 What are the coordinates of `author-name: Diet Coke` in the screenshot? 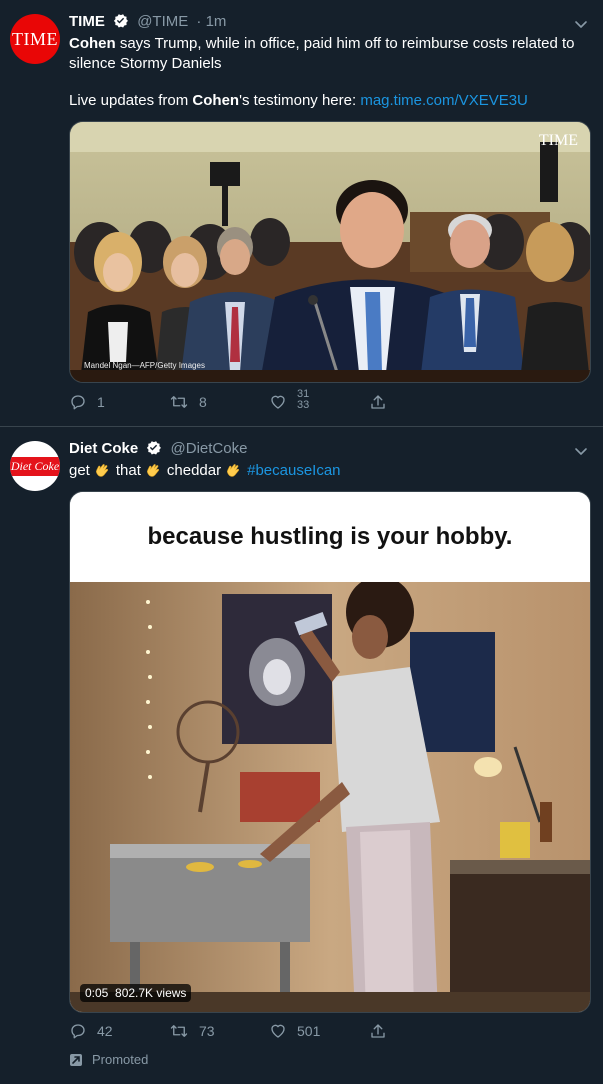 It's located at (103, 448).